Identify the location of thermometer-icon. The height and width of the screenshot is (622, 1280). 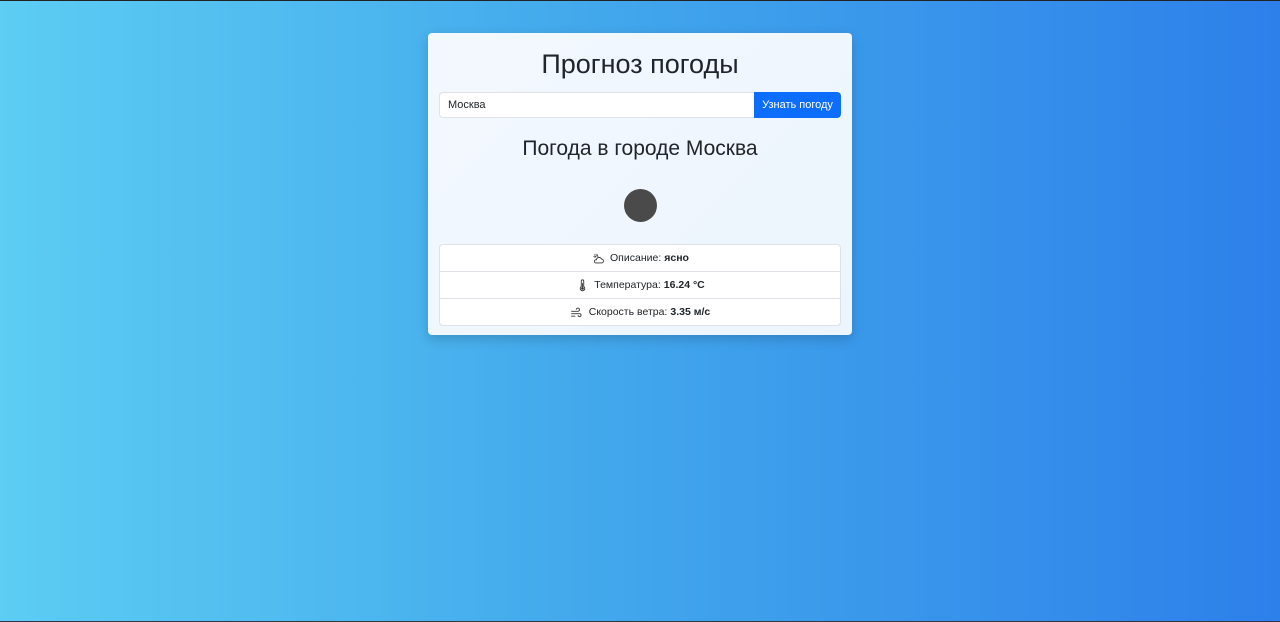
(582, 285).